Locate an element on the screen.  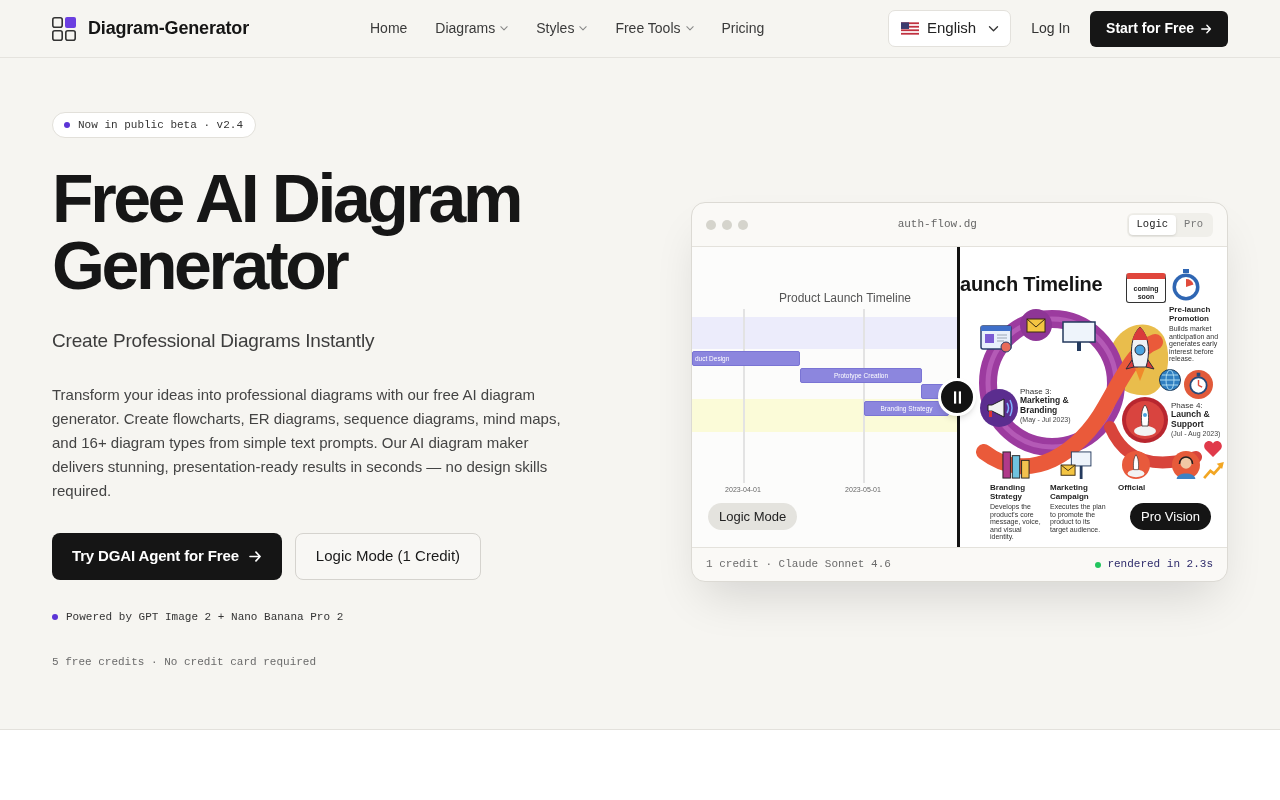
start-button: Start for Free is located at coordinates (1159, 28).